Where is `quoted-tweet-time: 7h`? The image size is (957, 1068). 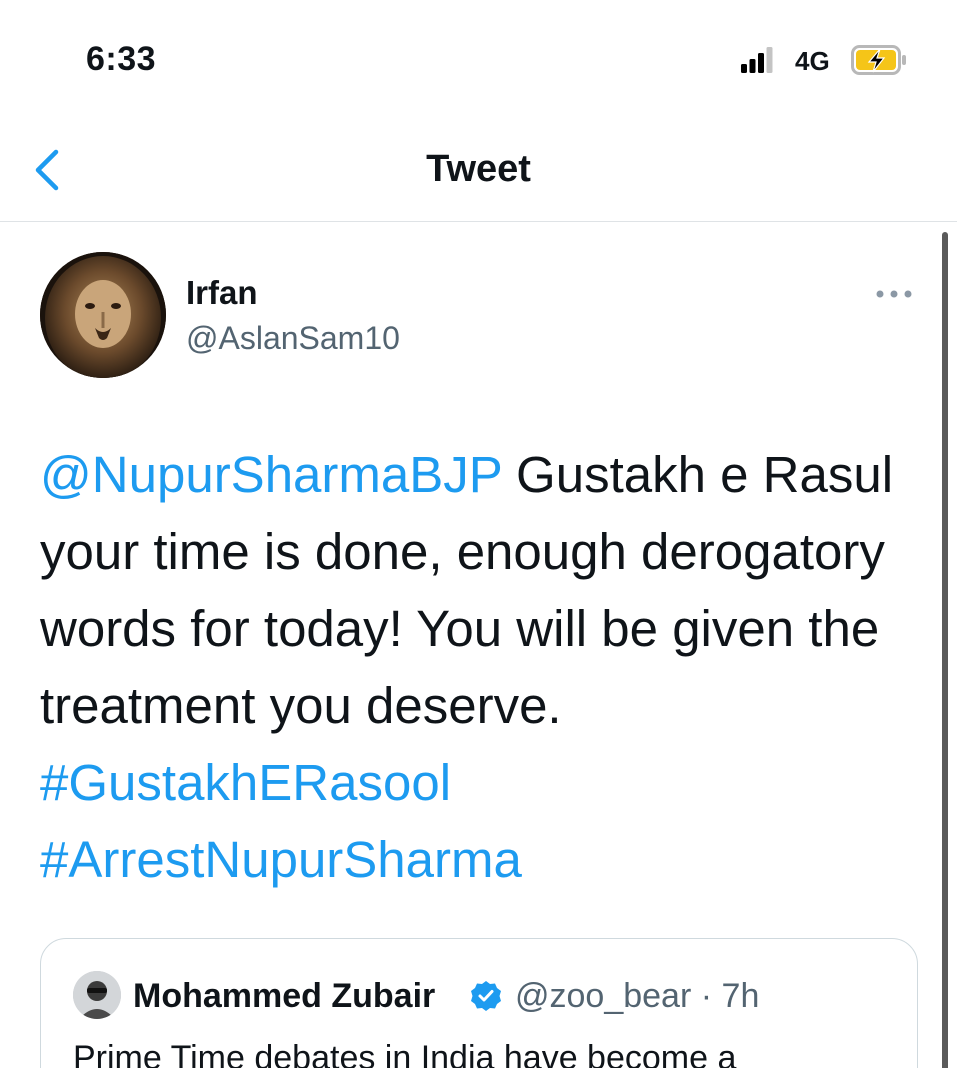
quoted-tweet-time: 7h is located at coordinates (740, 996).